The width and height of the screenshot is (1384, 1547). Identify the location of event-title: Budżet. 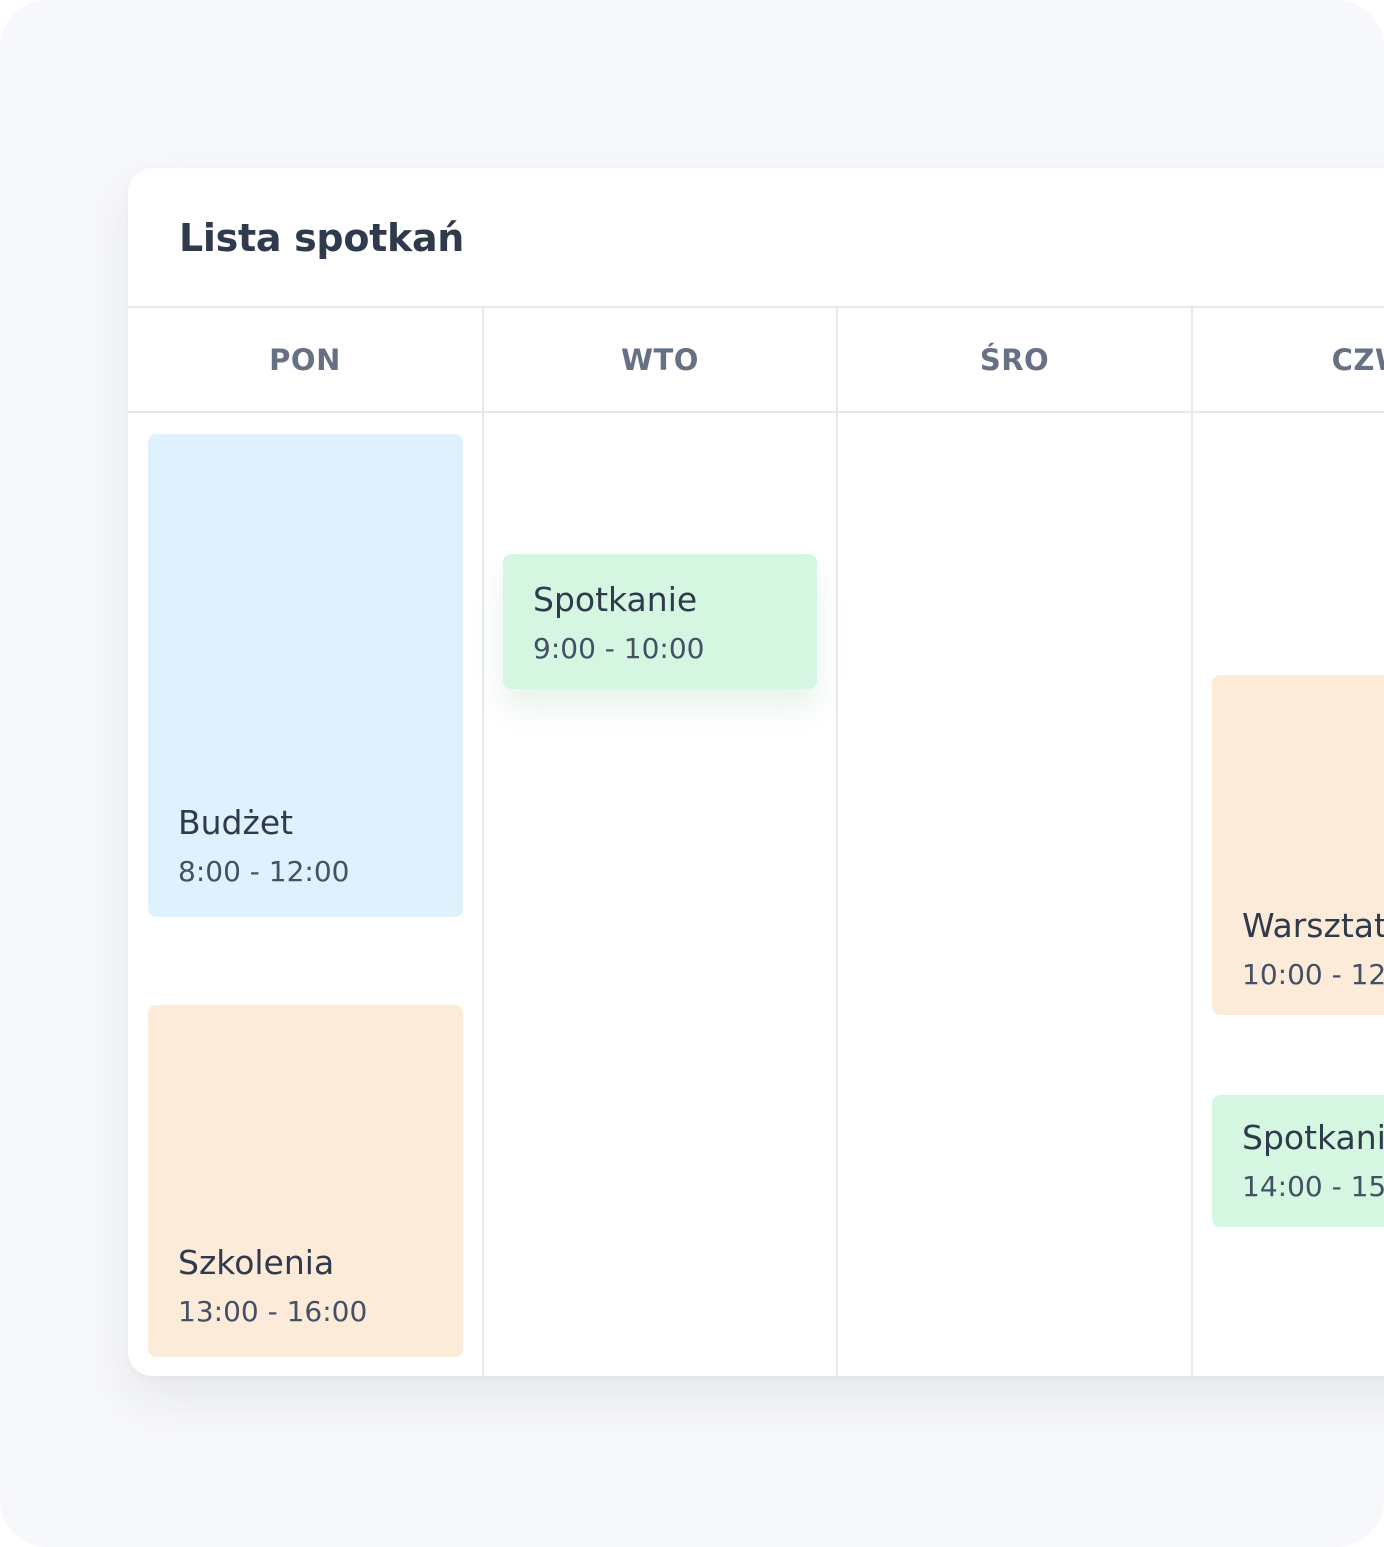
(236, 822).